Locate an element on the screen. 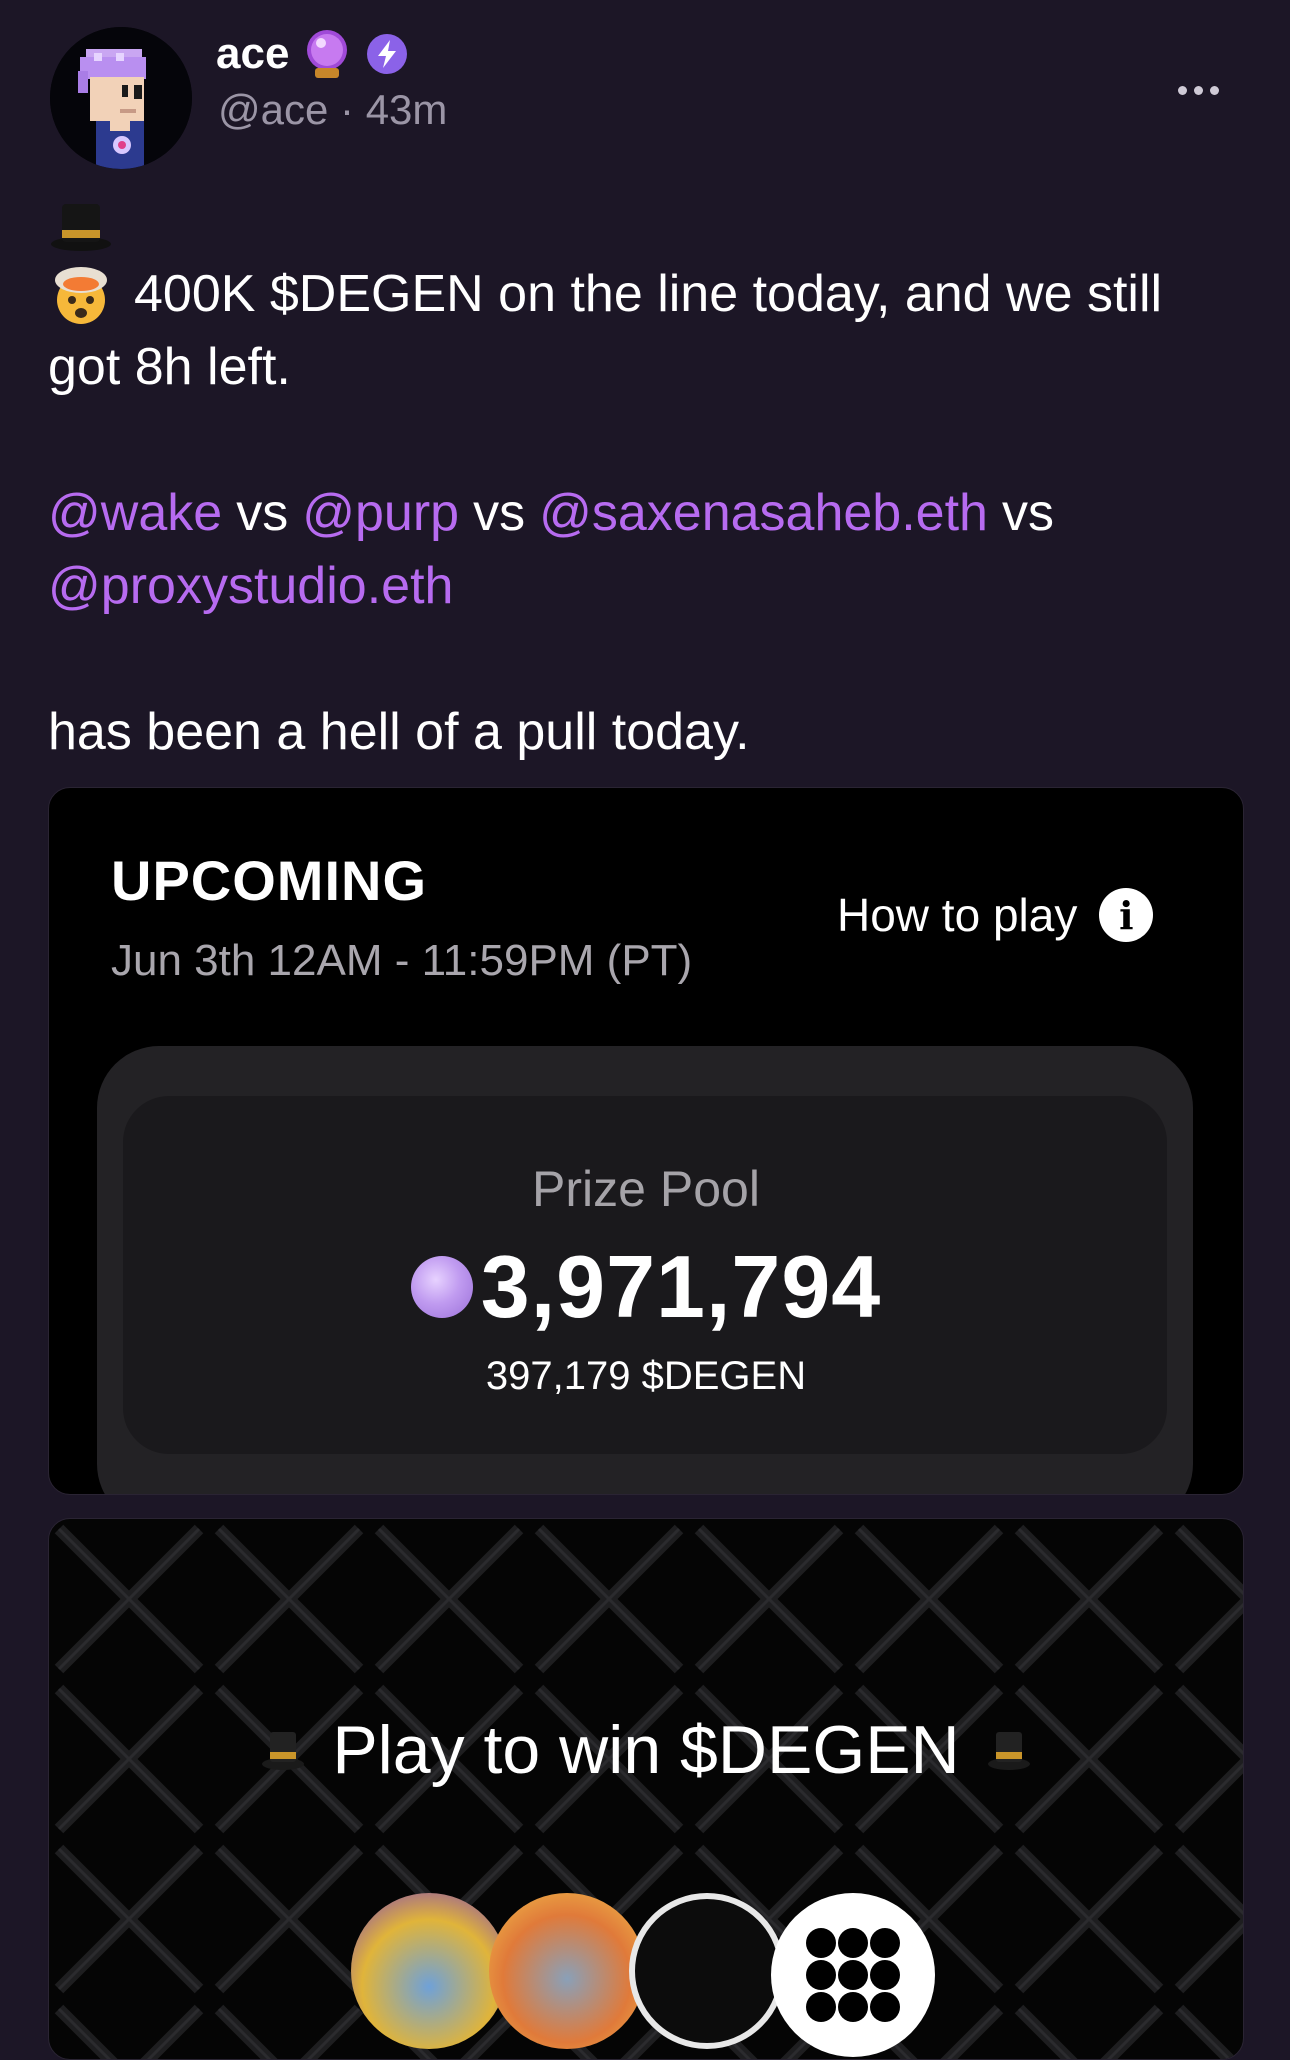 This screenshot has width=1290, height=2060. play-cta-row: Play to win $DEGEN is located at coordinates (646, 1750).